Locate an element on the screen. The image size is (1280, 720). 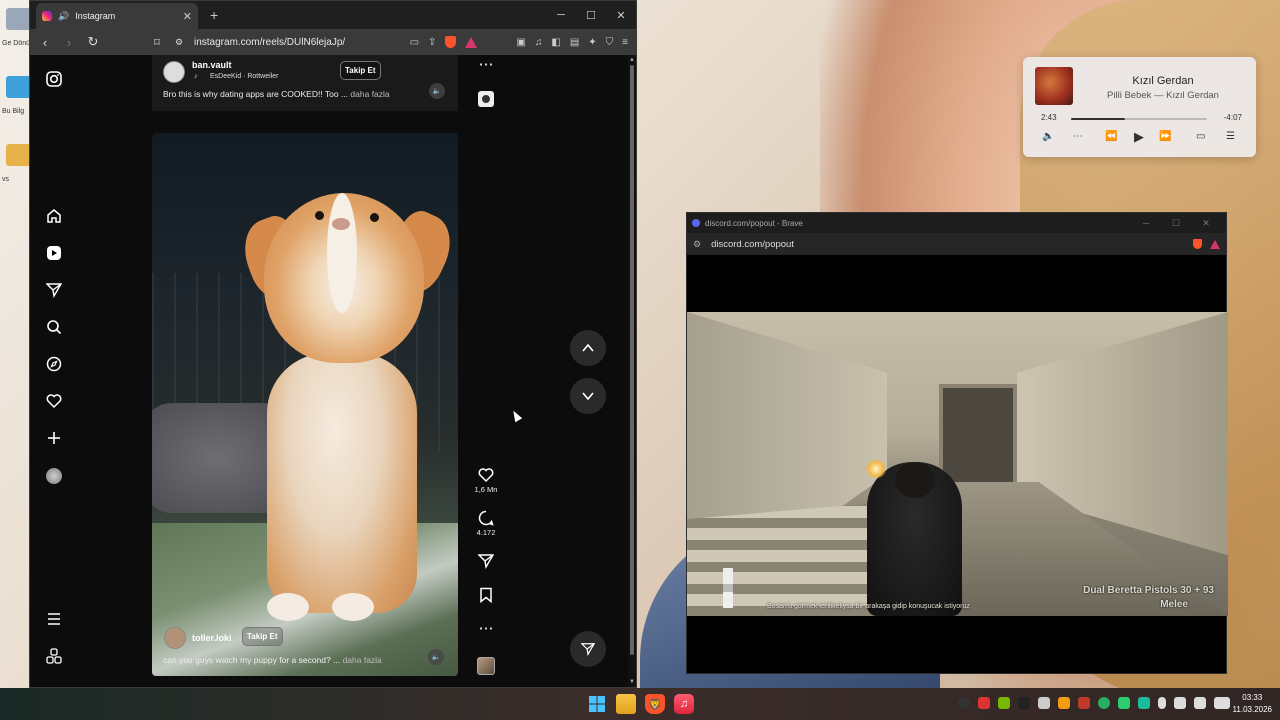
apple-music-icon: ♫ is located at coordinates (684, 704).